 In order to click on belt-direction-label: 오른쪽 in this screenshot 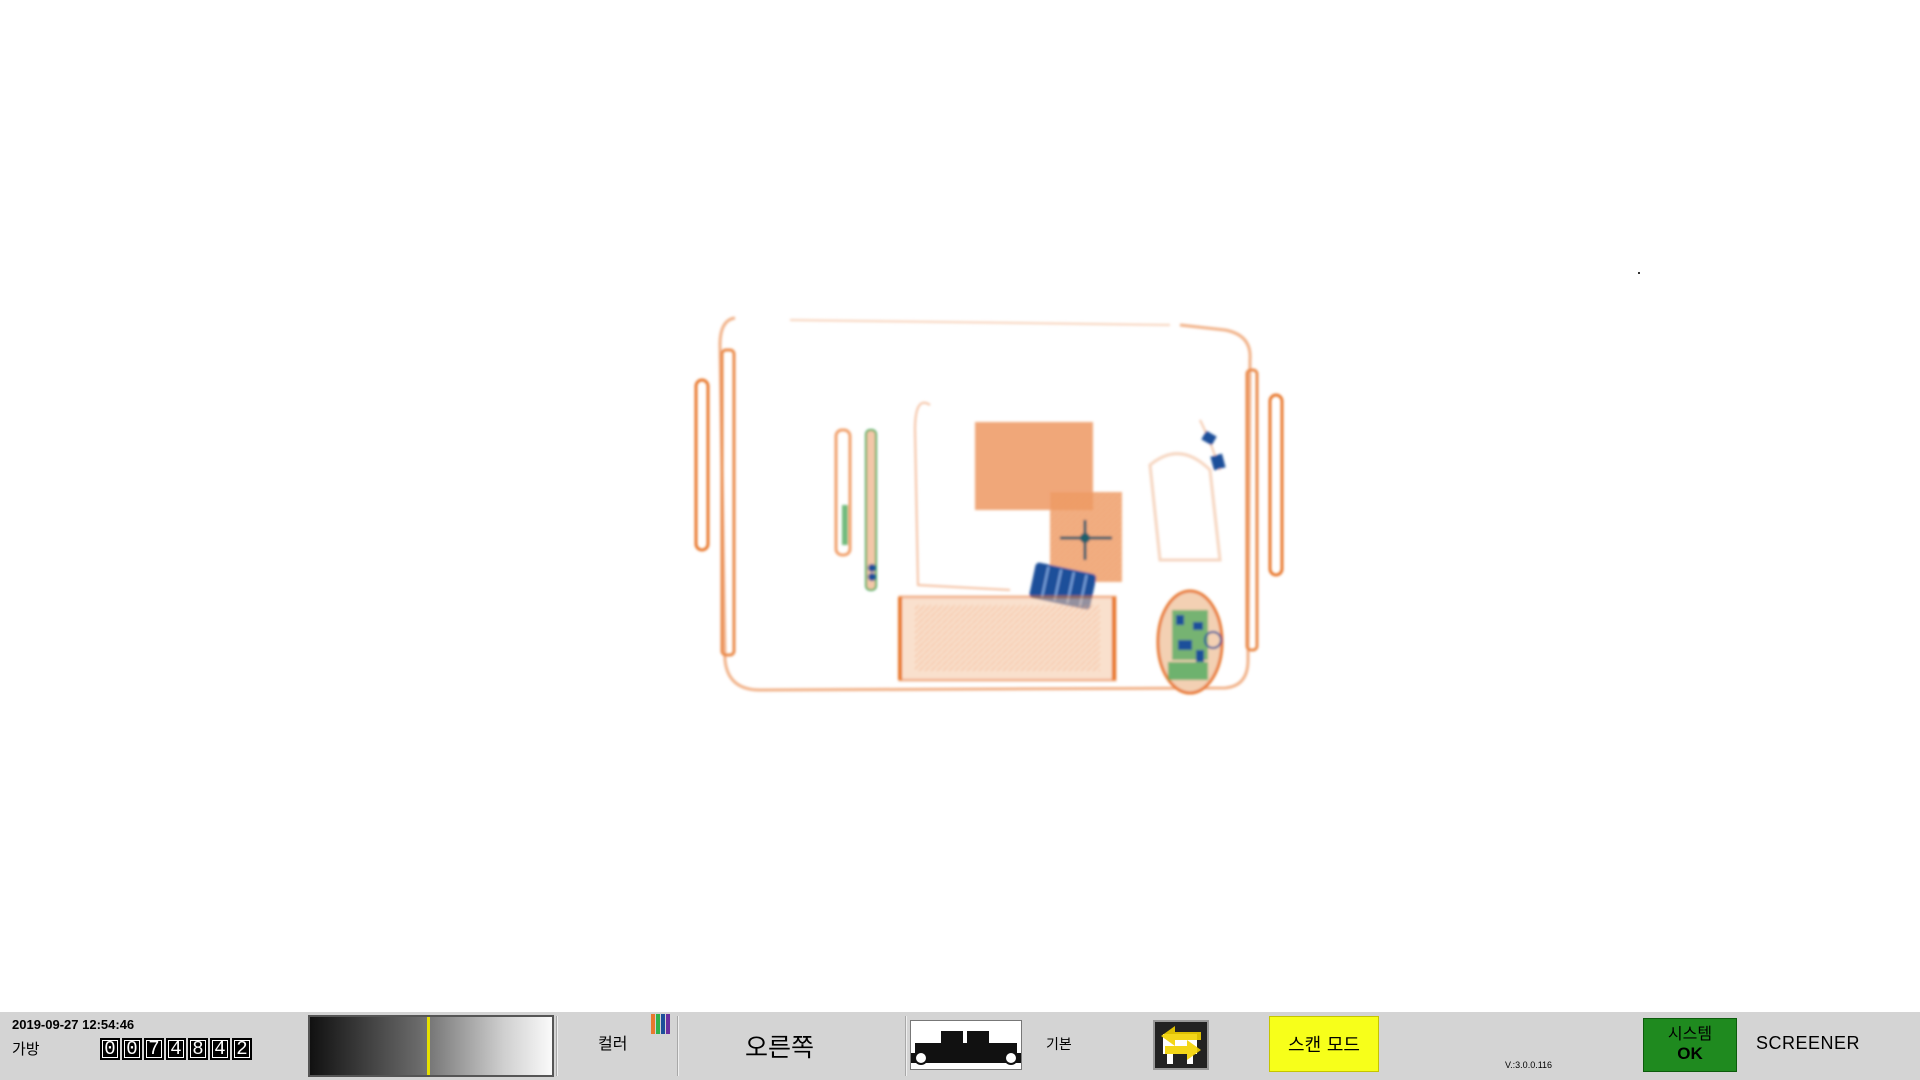, I will do `click(779, 1046)`.